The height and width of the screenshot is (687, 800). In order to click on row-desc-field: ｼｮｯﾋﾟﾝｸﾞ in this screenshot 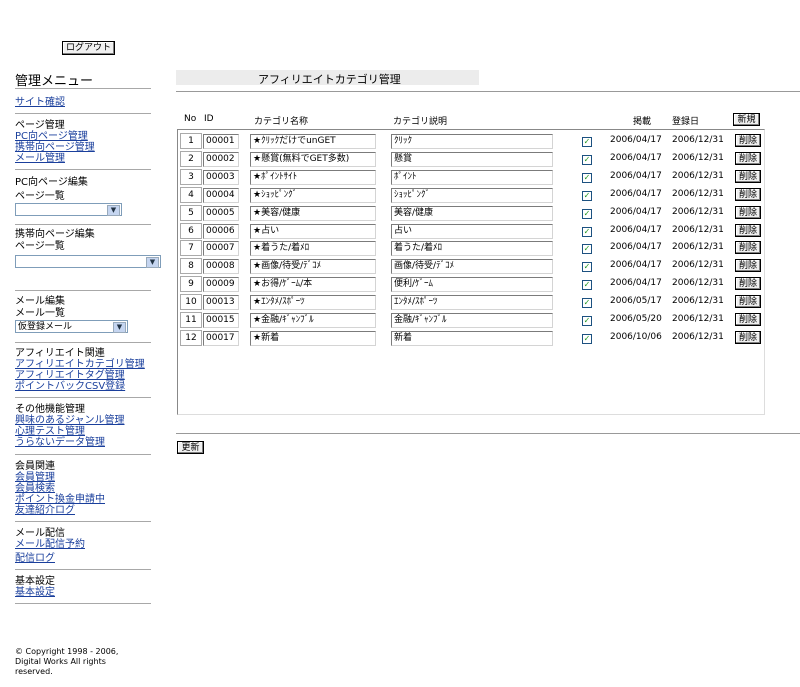, I will do `click(472, 195)`.